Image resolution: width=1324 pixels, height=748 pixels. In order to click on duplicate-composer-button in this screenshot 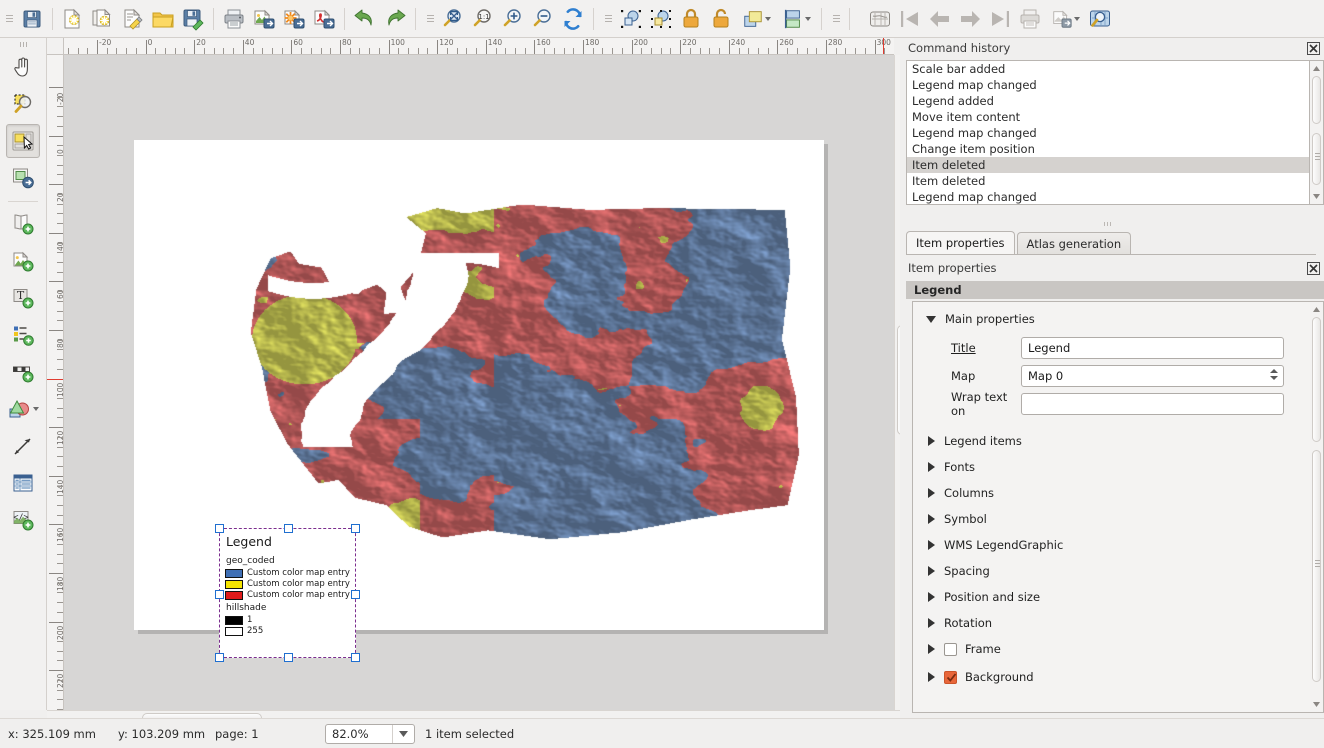, I will do `click(103, 19)`.